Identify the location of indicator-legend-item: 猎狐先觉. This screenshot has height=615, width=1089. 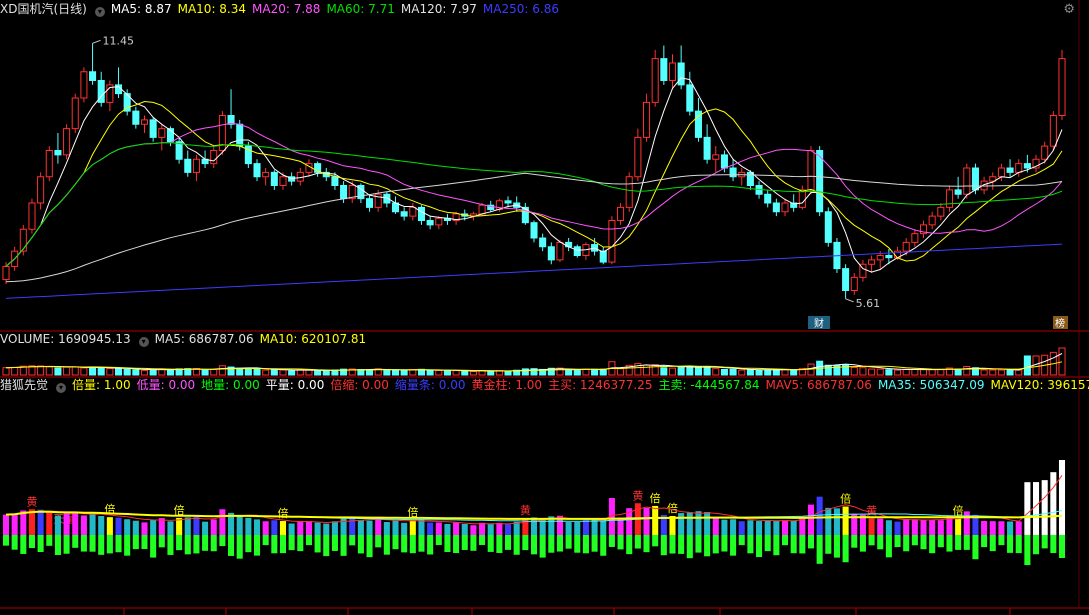
(24, 385).